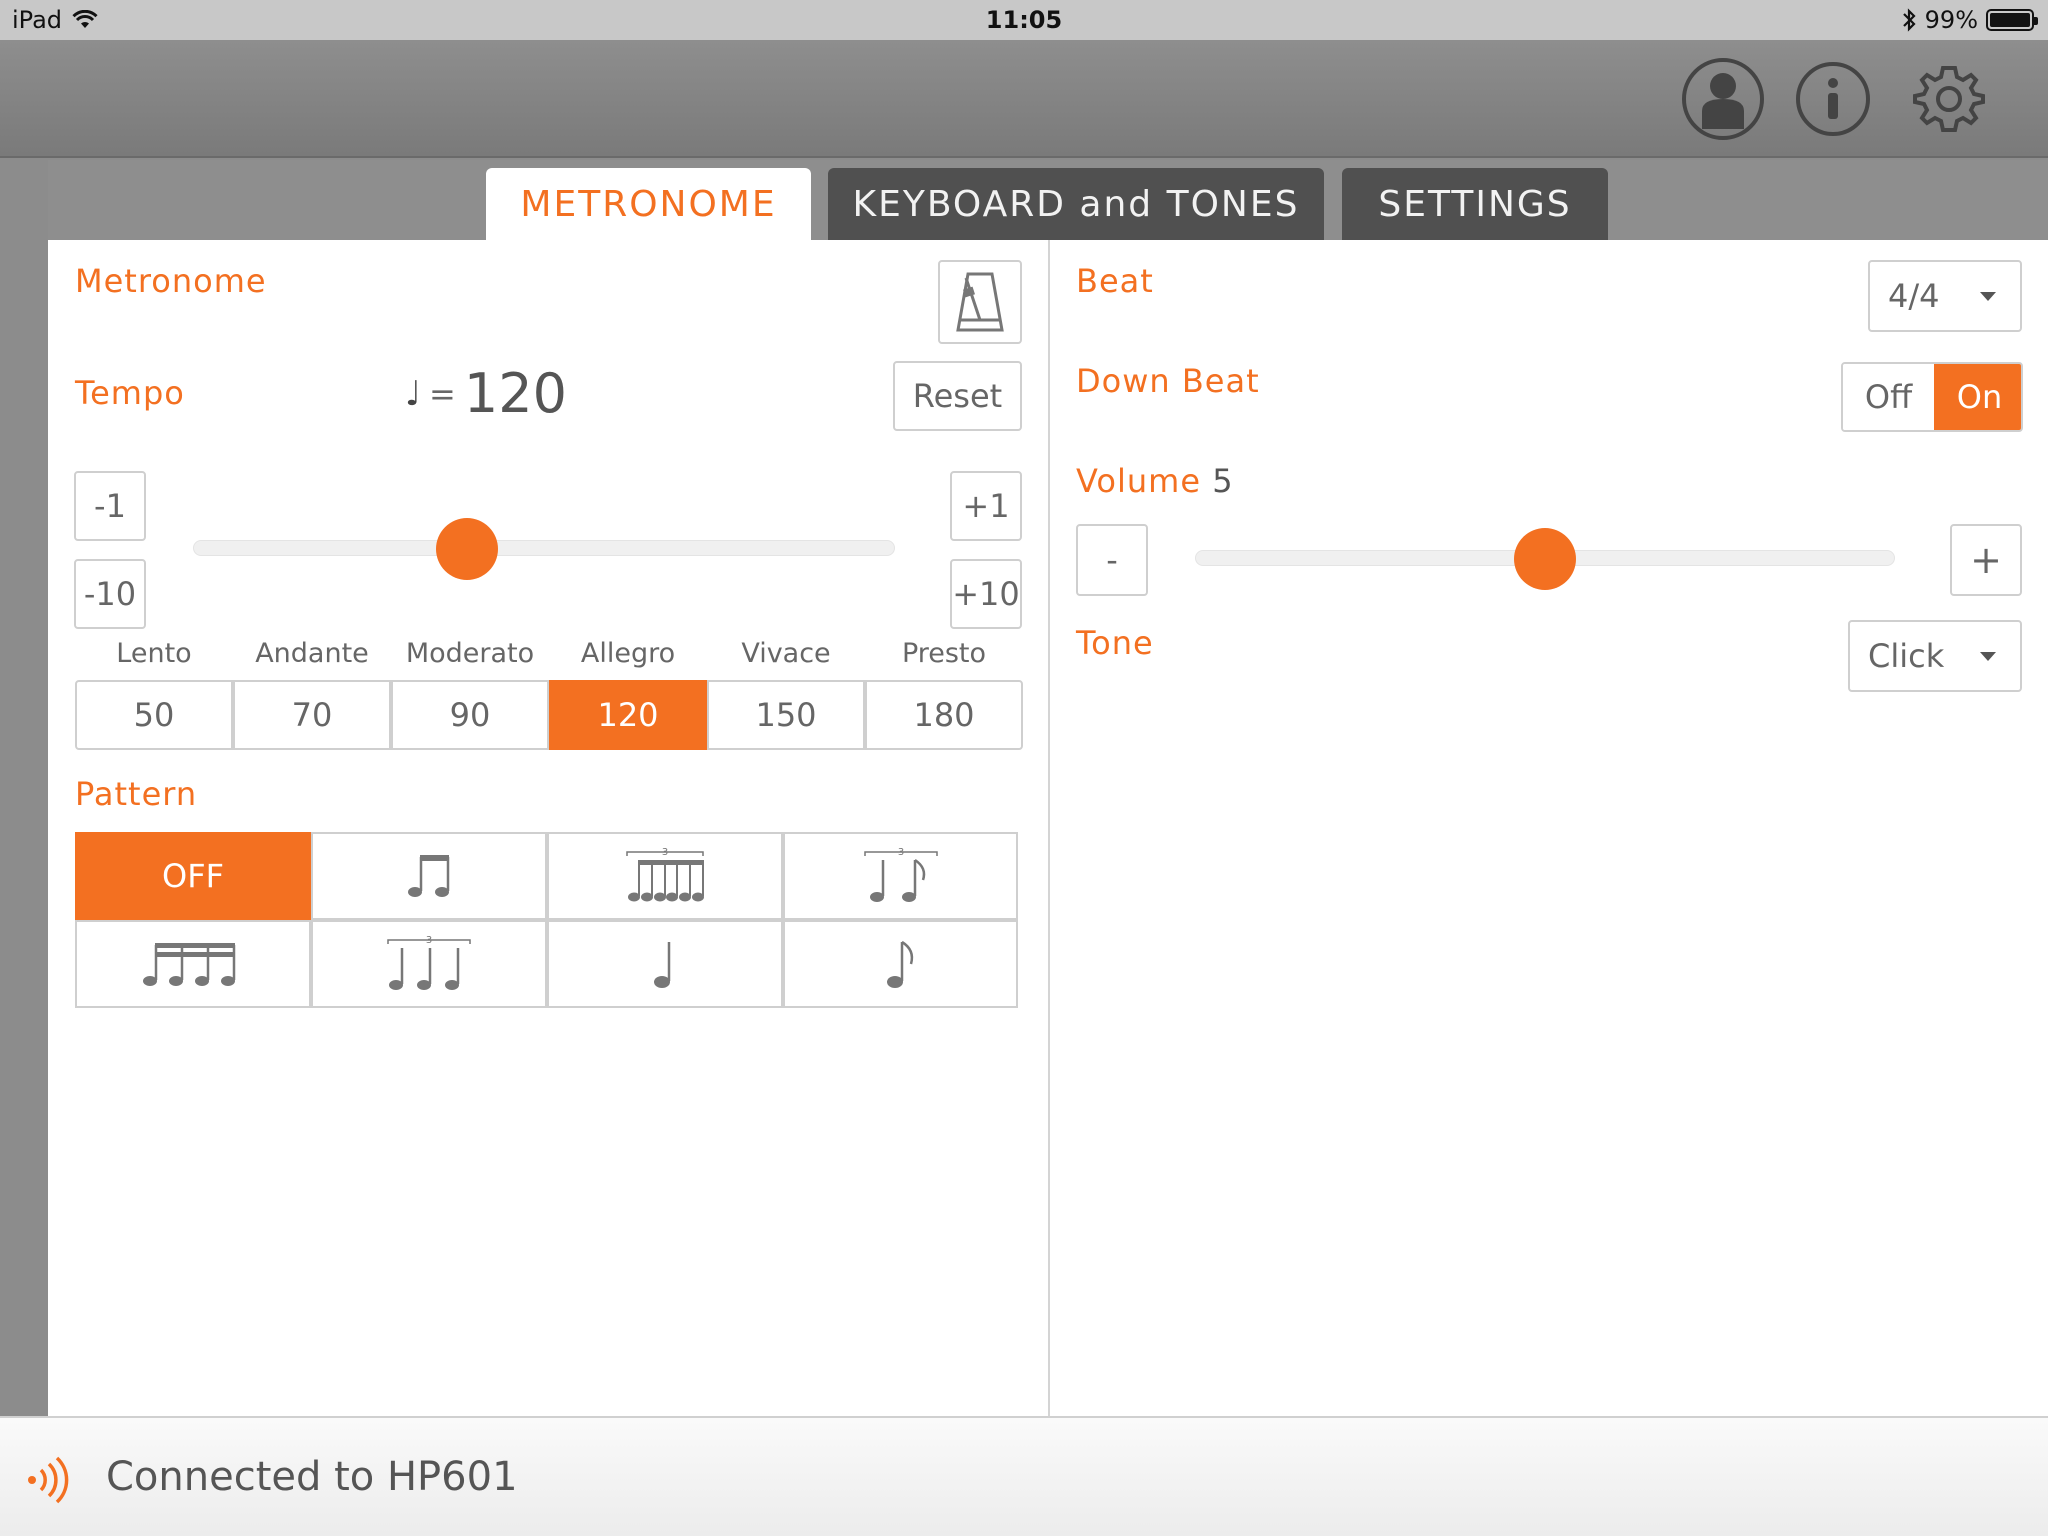 The height and width of the screenshot is (1536, 2048). Describe the element at coordinates (442, 393) in the screenshot. I see `tempo-equals: =` at that location.